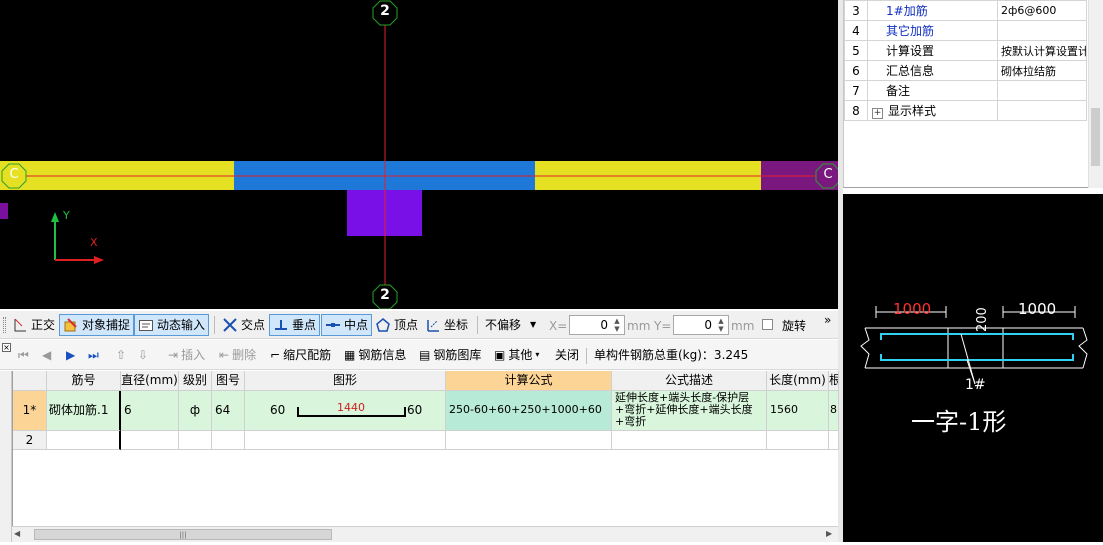  What do you see at coordinates (84, 411) in the screenshot?
I see `cell-name: 砌体加筋.1` at bounding box center [84, 411].